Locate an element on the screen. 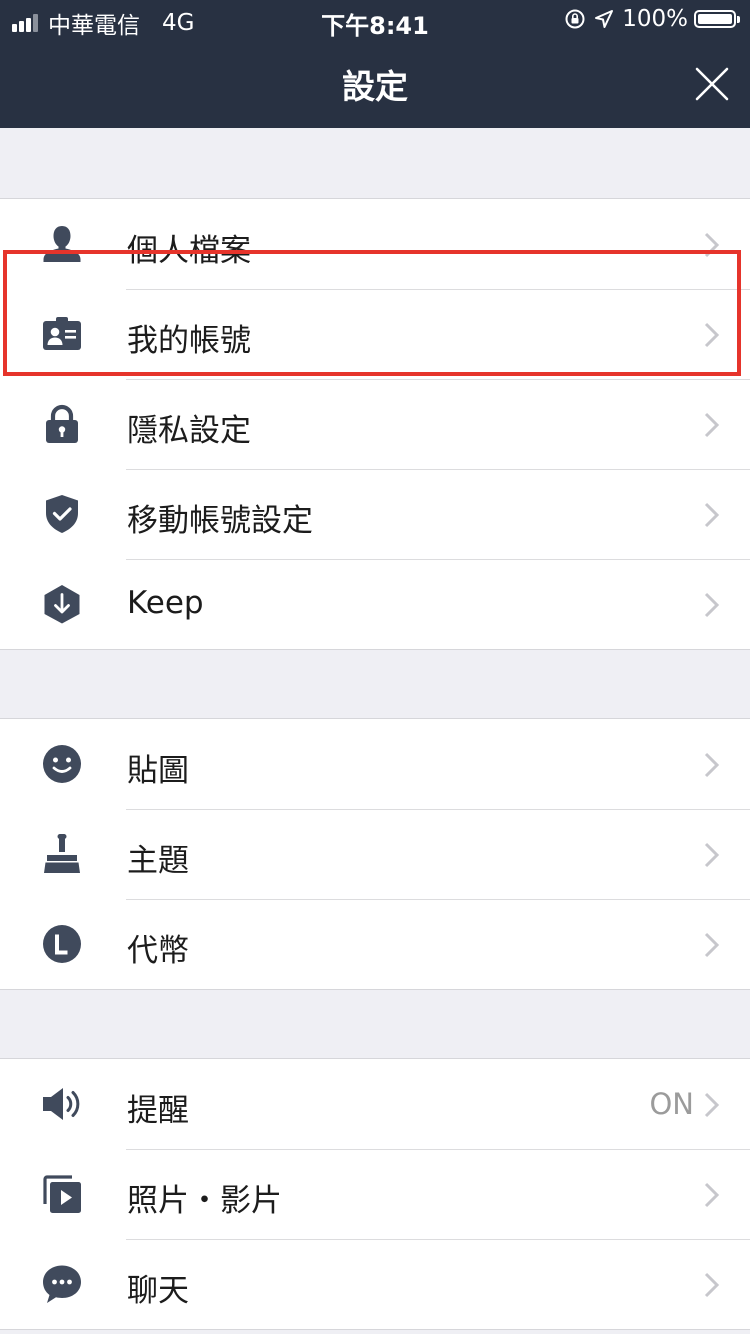 This screenshot has width=750, height=1334. lock-icon is located at coordinates (62, 423).